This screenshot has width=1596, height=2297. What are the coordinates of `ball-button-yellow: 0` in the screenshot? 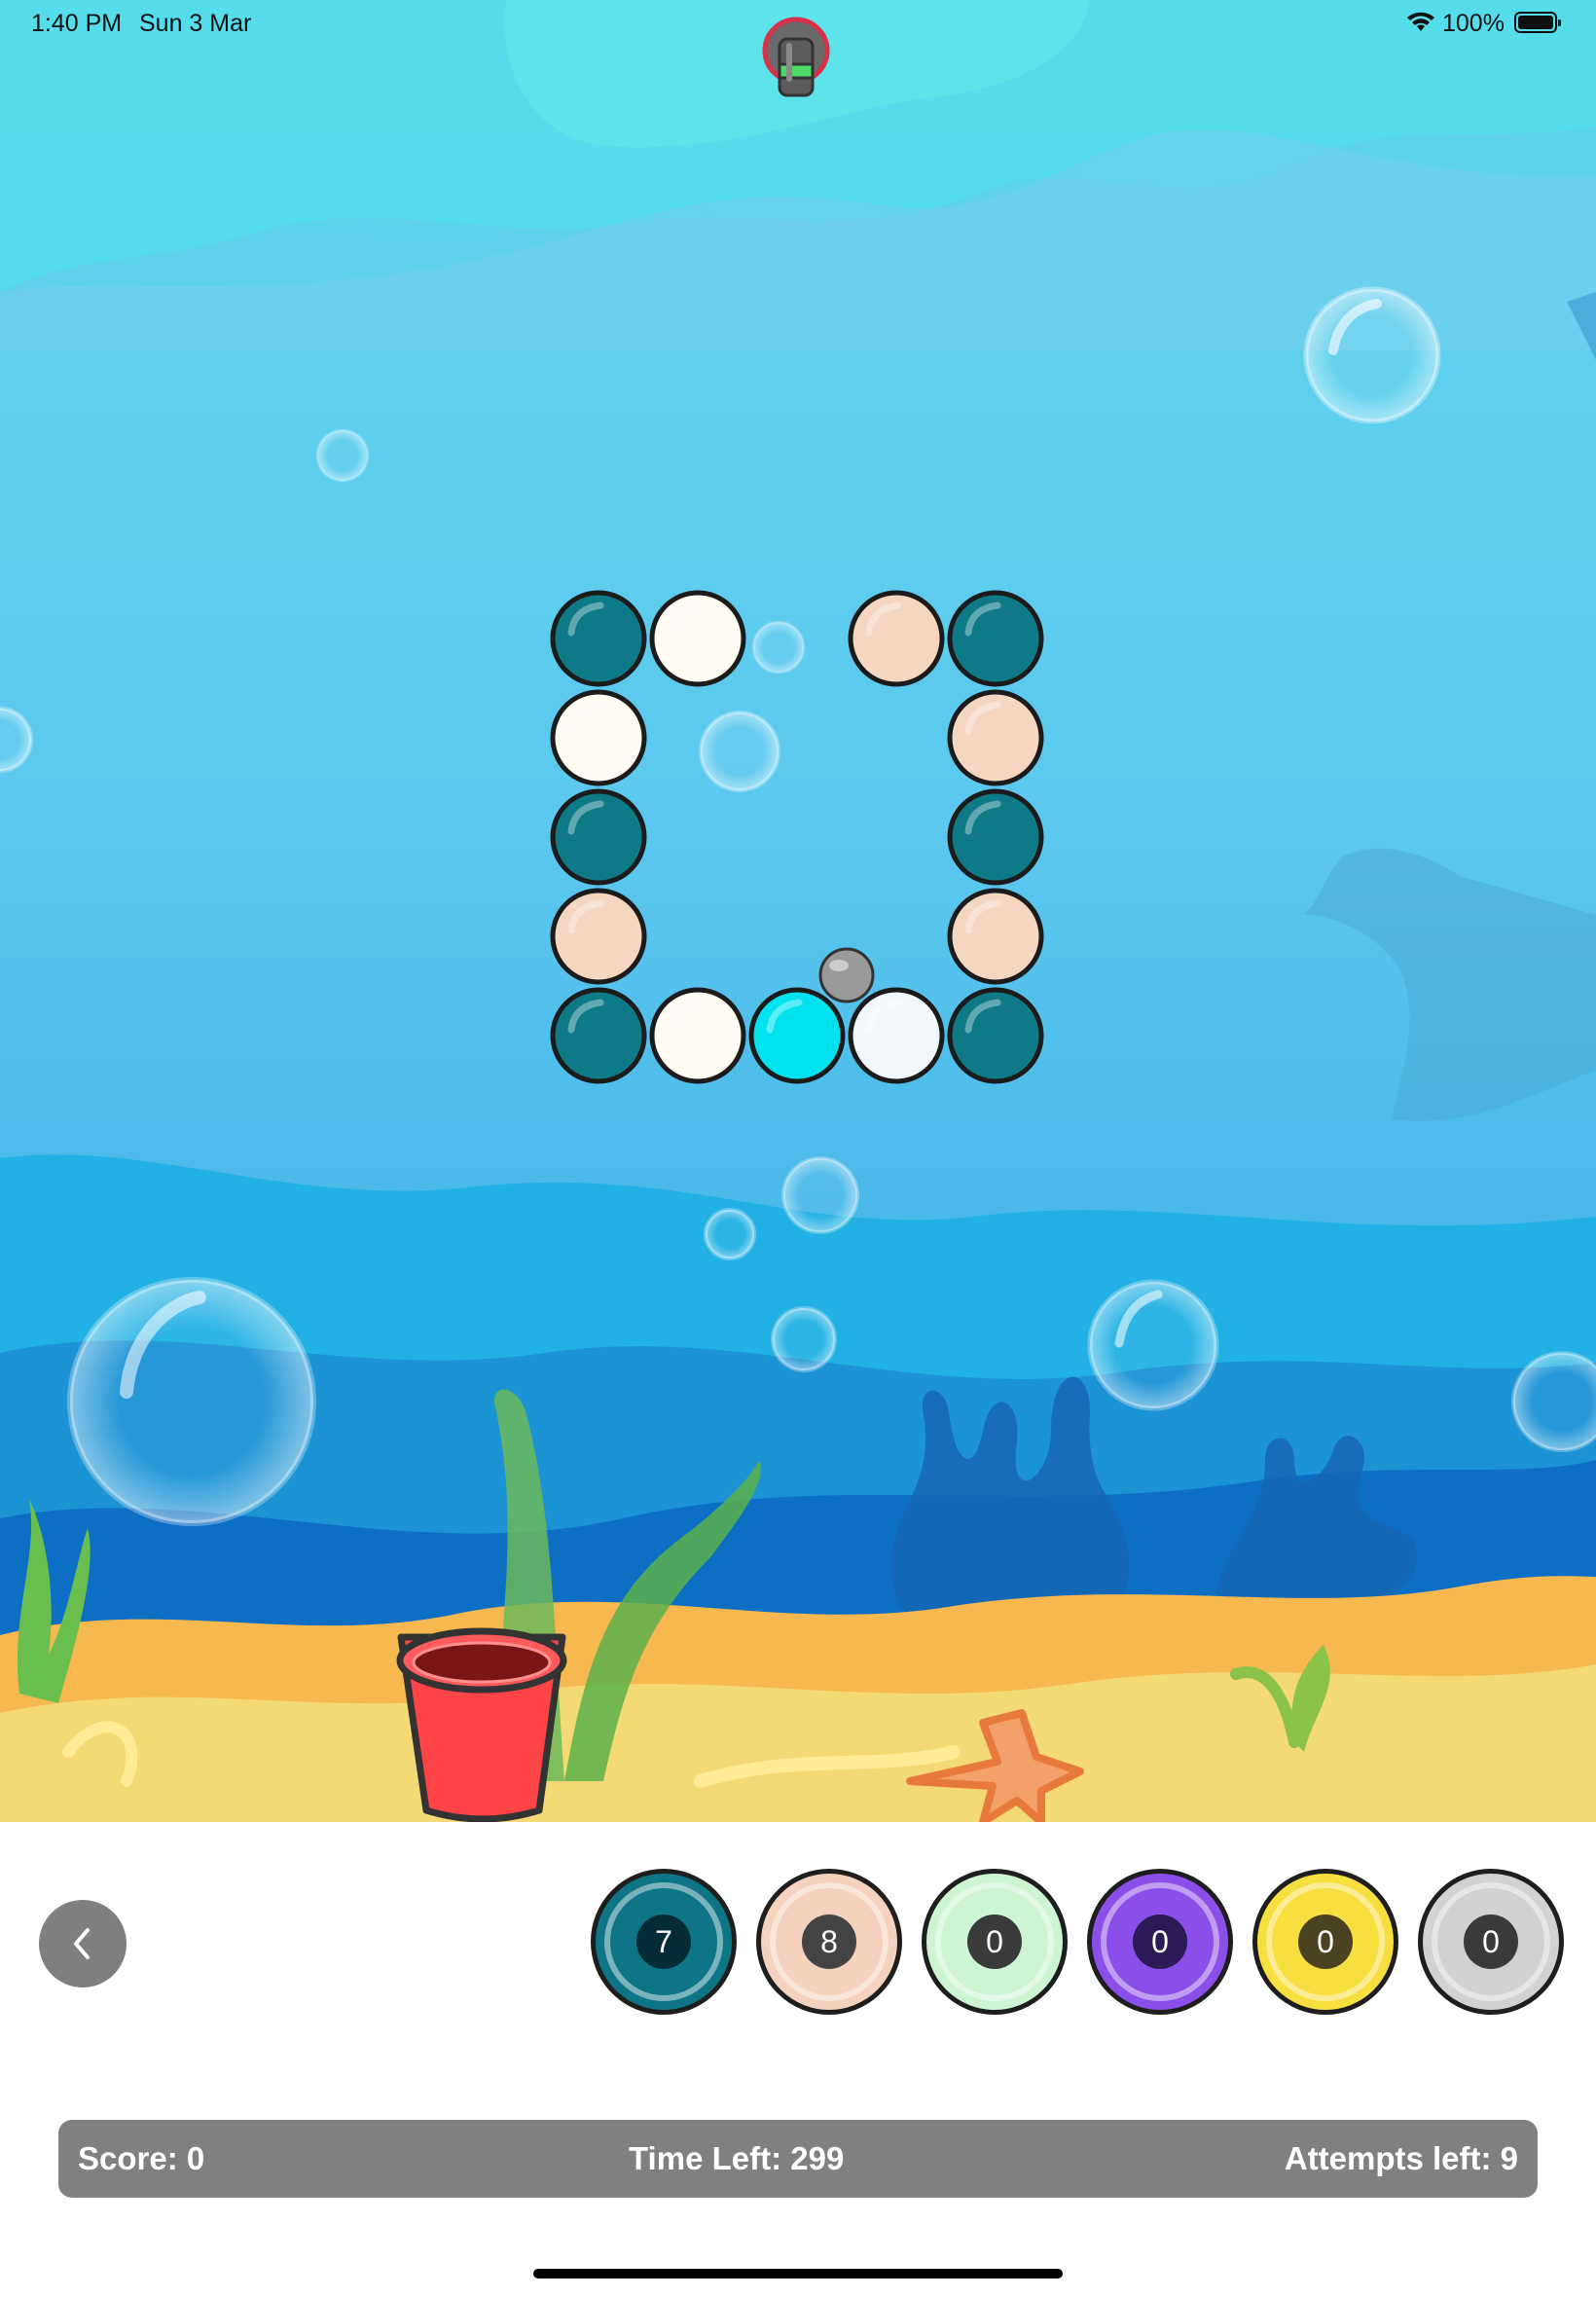 It's located at (1325, 1942).